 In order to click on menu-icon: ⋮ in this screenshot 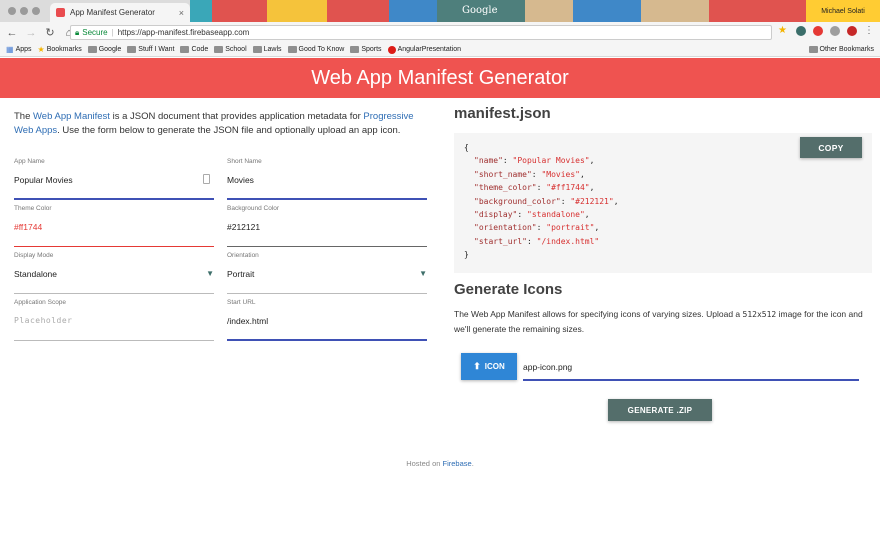, I will do `click(869, 30)`.